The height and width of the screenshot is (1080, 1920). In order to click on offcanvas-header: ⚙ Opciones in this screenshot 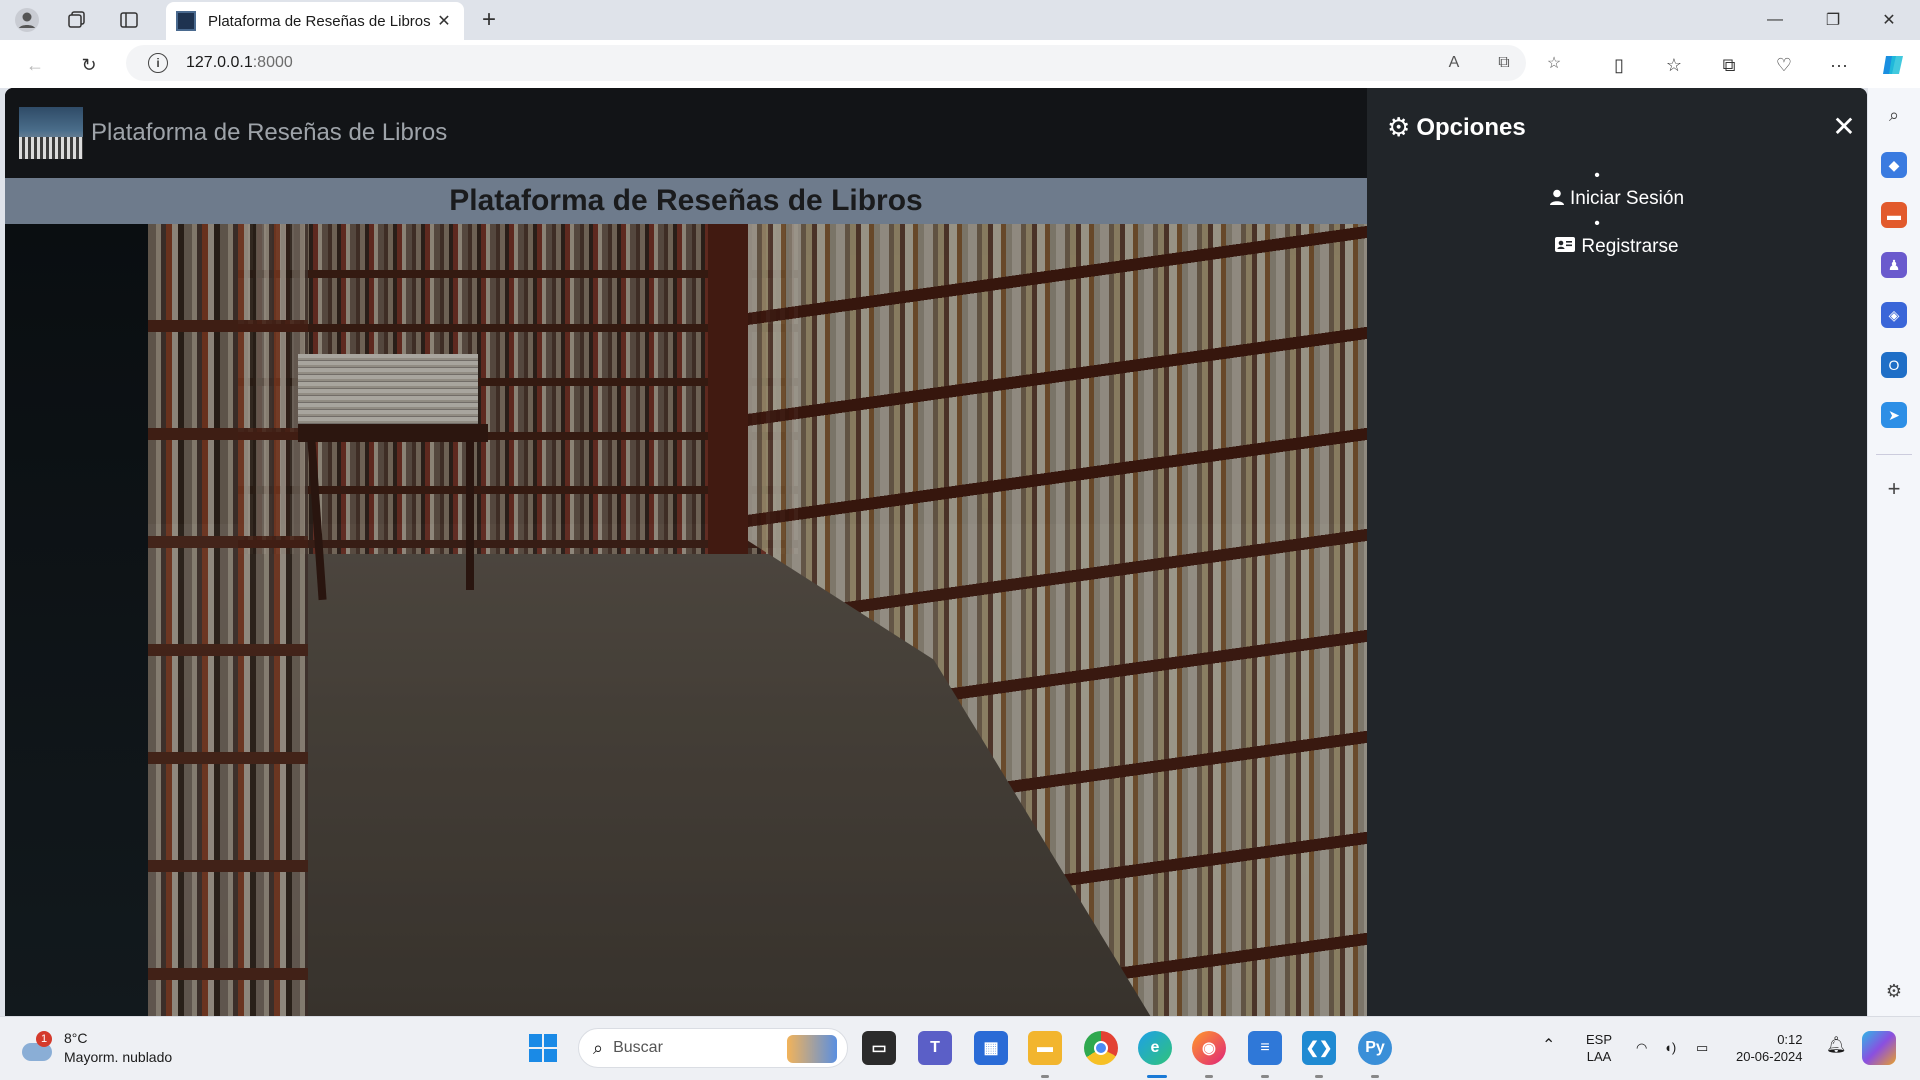, I will do `click(1456, 127)`.